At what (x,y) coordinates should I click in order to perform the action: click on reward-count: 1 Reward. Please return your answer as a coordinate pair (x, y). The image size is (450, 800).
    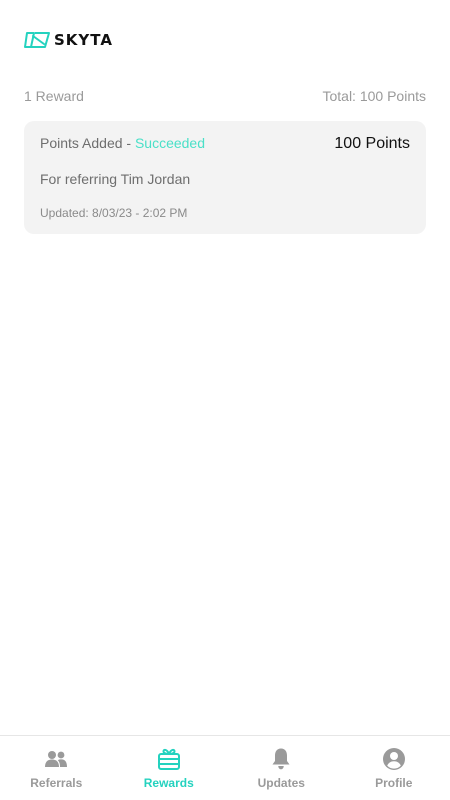
    Looking at the image, I should click on (54, 96).